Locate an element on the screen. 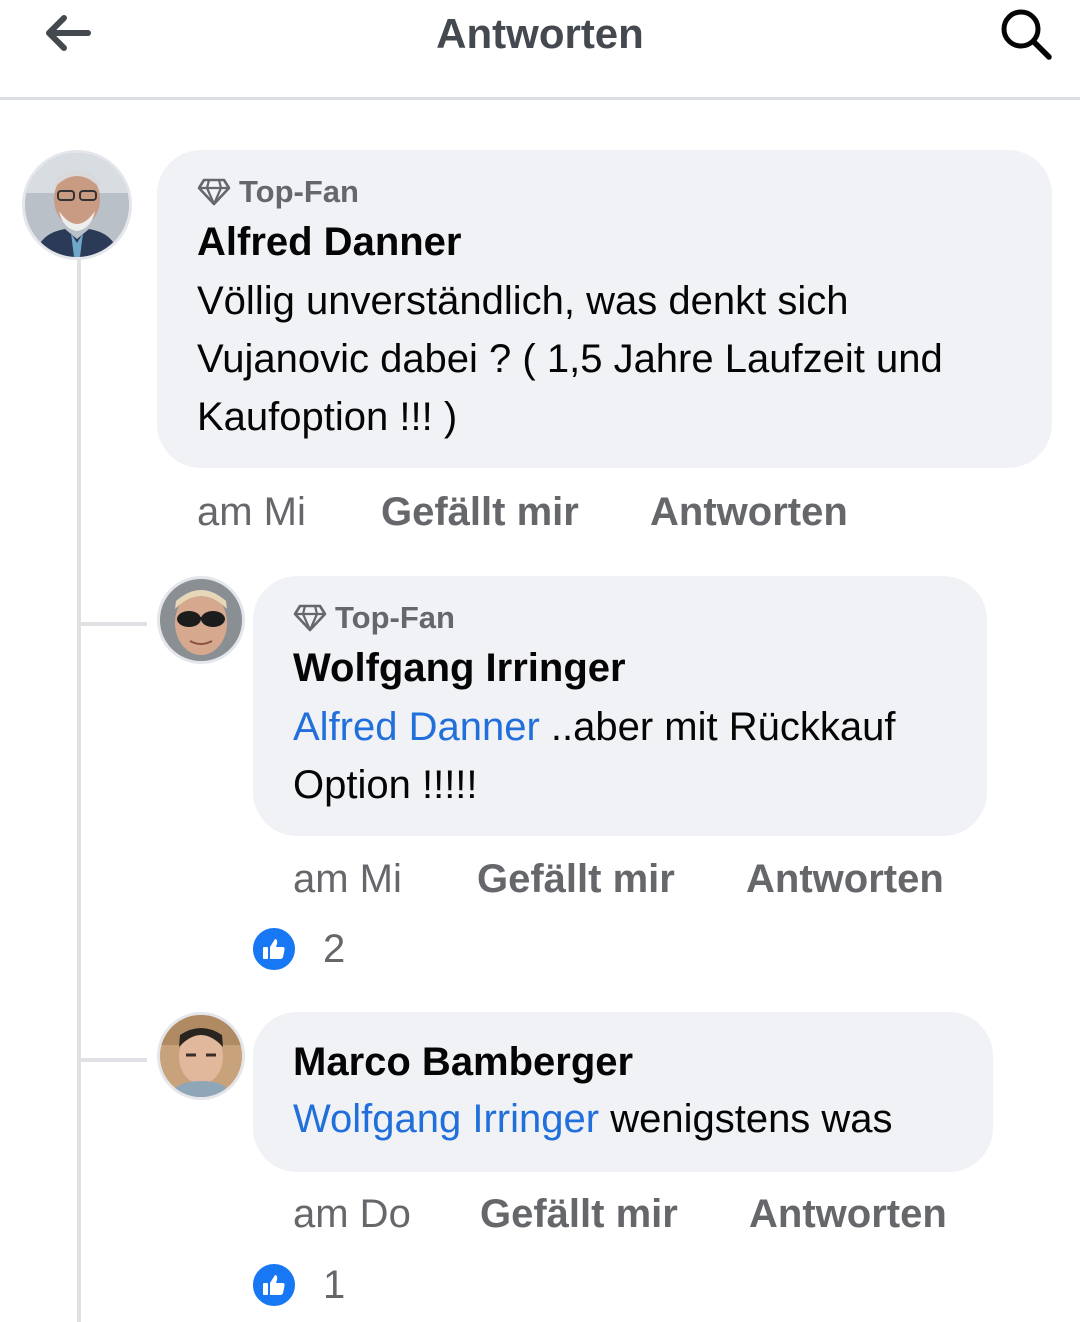 The height and width of the screenshot is (1322, 1080). top-bar: Antworten is located at coordinates (540, 50).